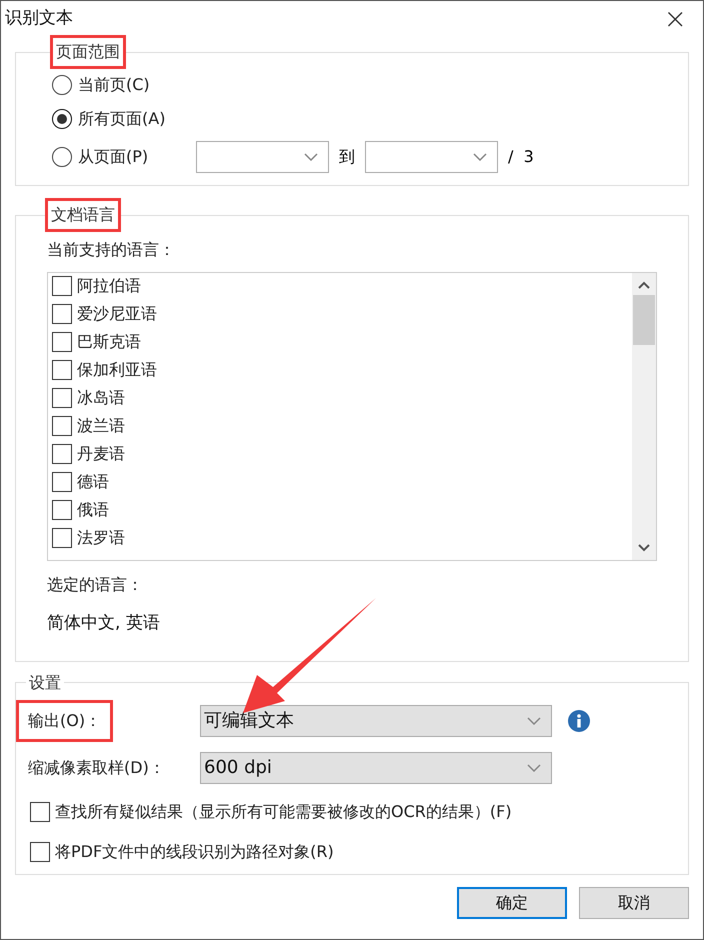 The height and width of the screenshot is (940, 704). What do you see at coordinates (283, 812) in the screenshot?
I see `option-label: 查找所有疑似结果（显示所有可能需要被修改的OCR的结果）(F)` at bounding box center [283, 812].